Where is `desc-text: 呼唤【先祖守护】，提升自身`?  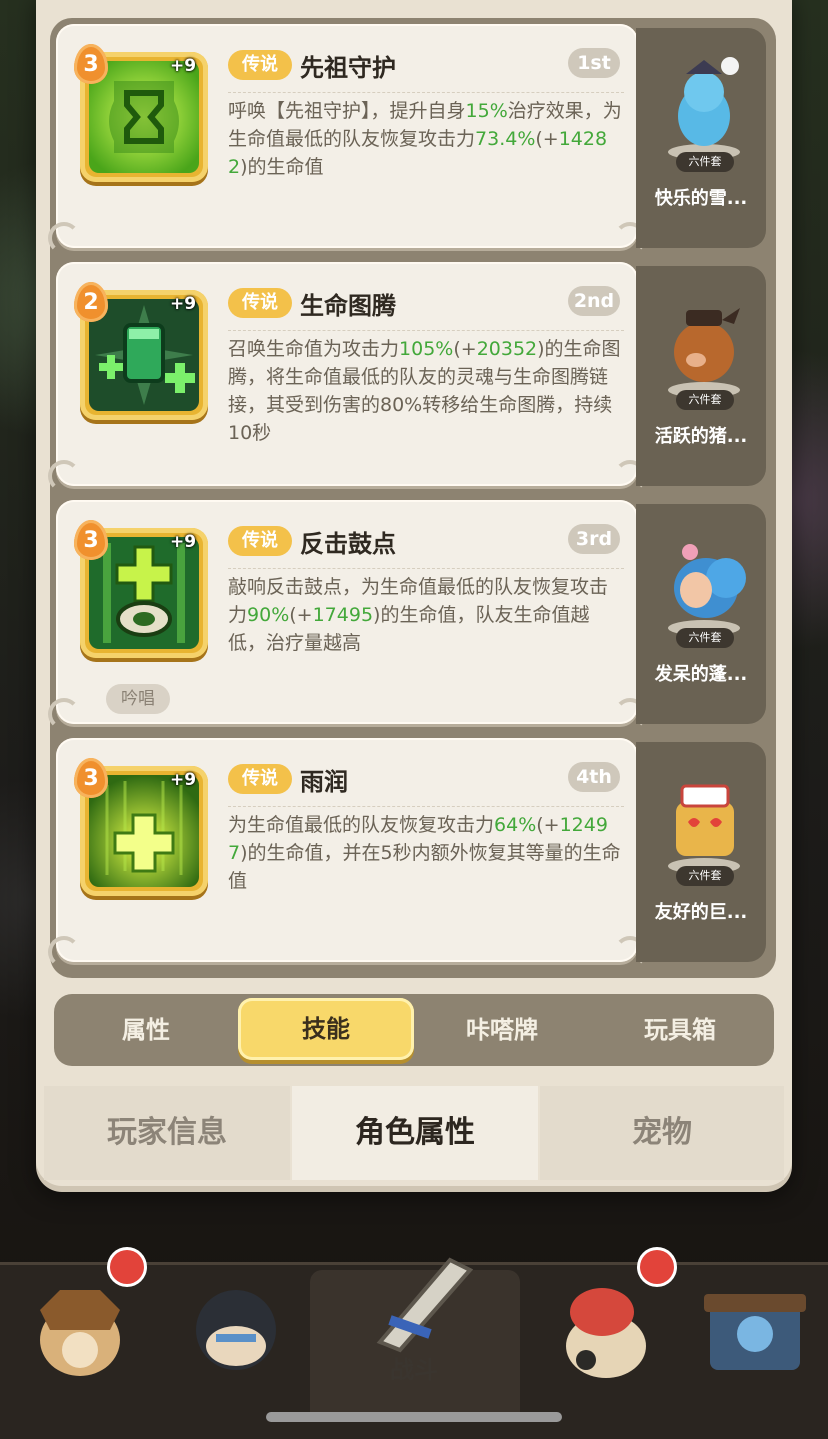 desc-text: 呼唤【先祖守护】，提升自身 is located at coordinates (347, 111).